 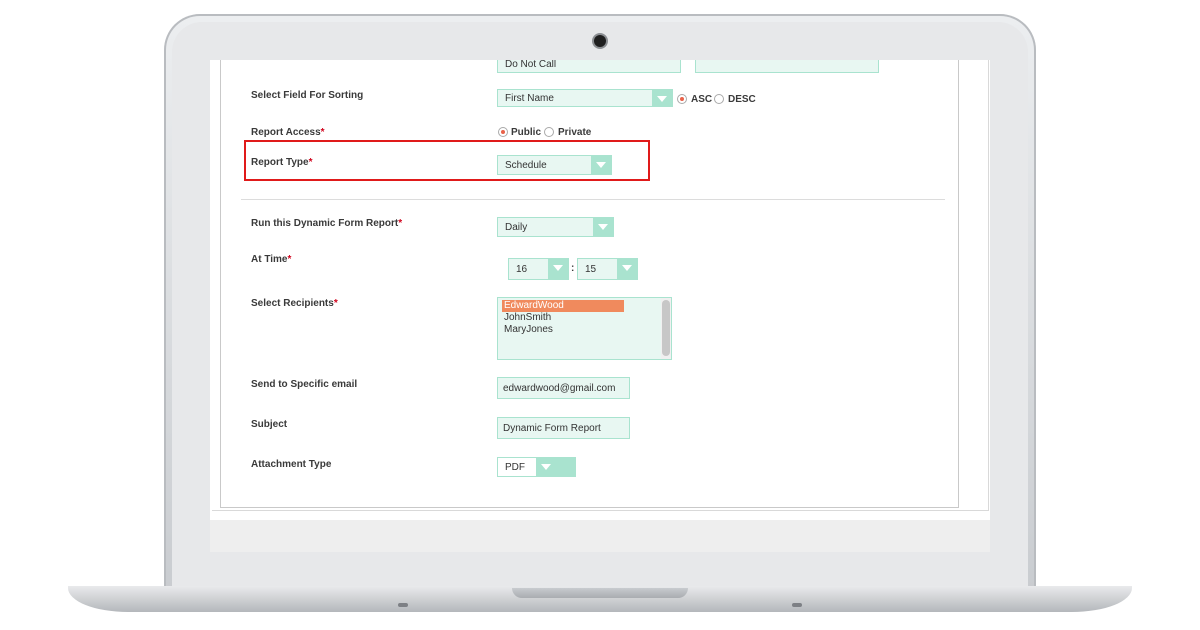 I want to click on attachment-select: PDF, so click(x=536, y=467).